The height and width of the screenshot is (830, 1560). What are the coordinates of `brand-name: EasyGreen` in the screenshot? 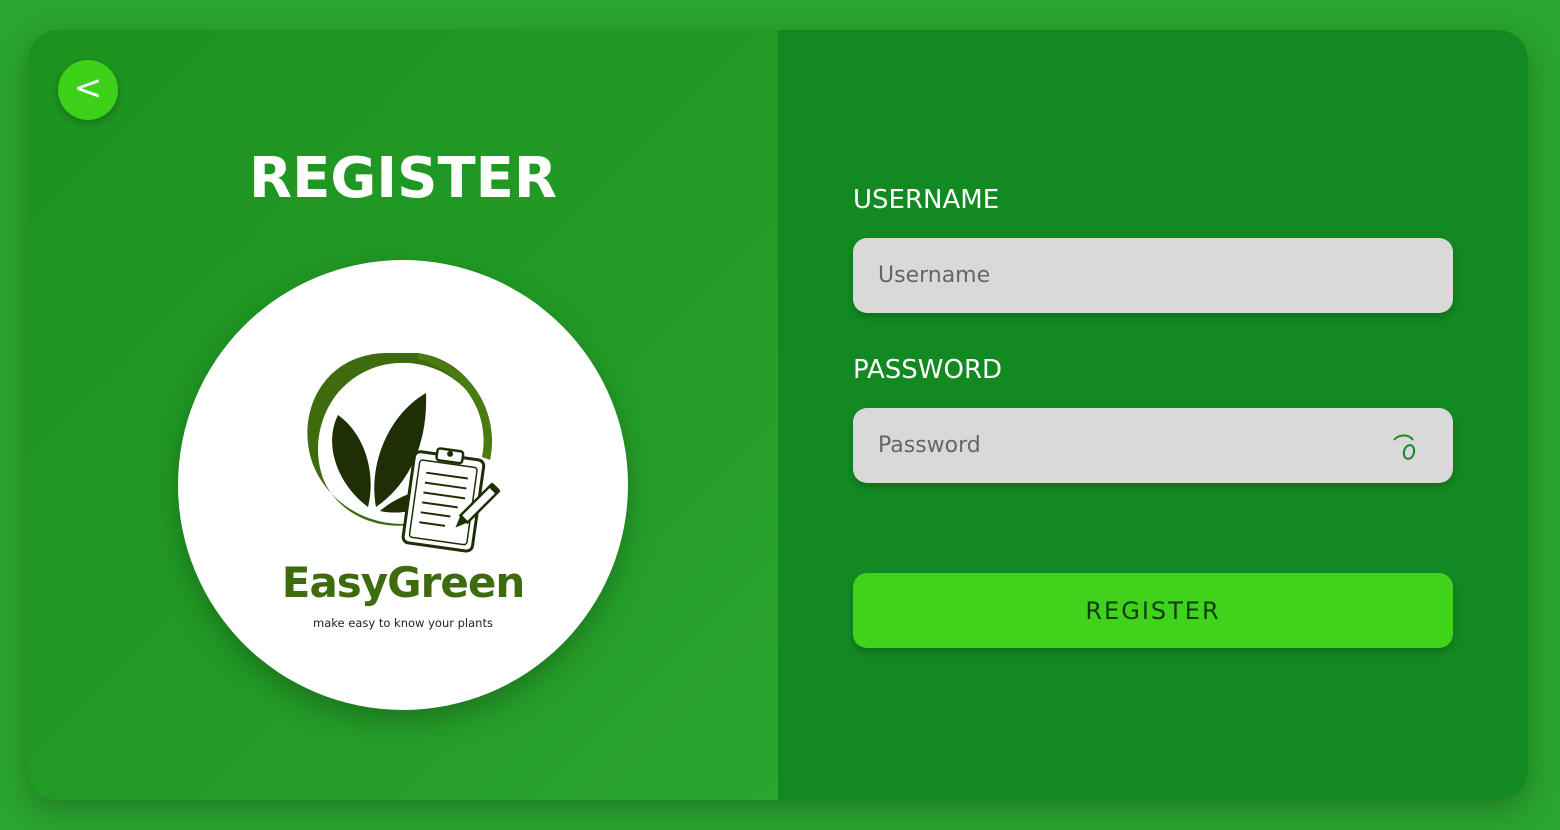 It's located at (403, 582).